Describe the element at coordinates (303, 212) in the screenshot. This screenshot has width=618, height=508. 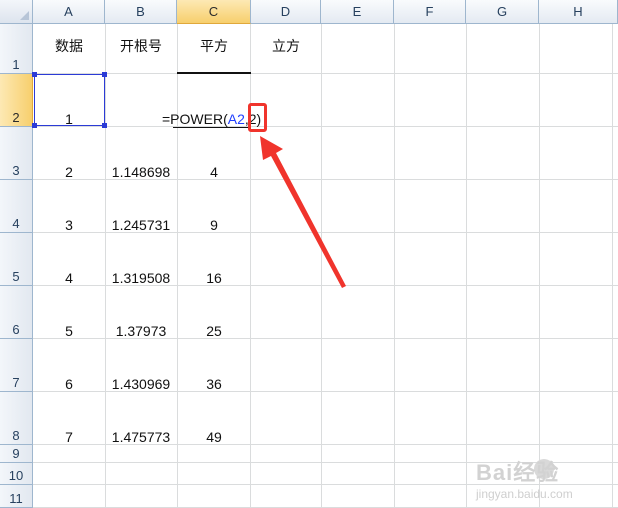
I see `annotation-arrow-icon` at that location.